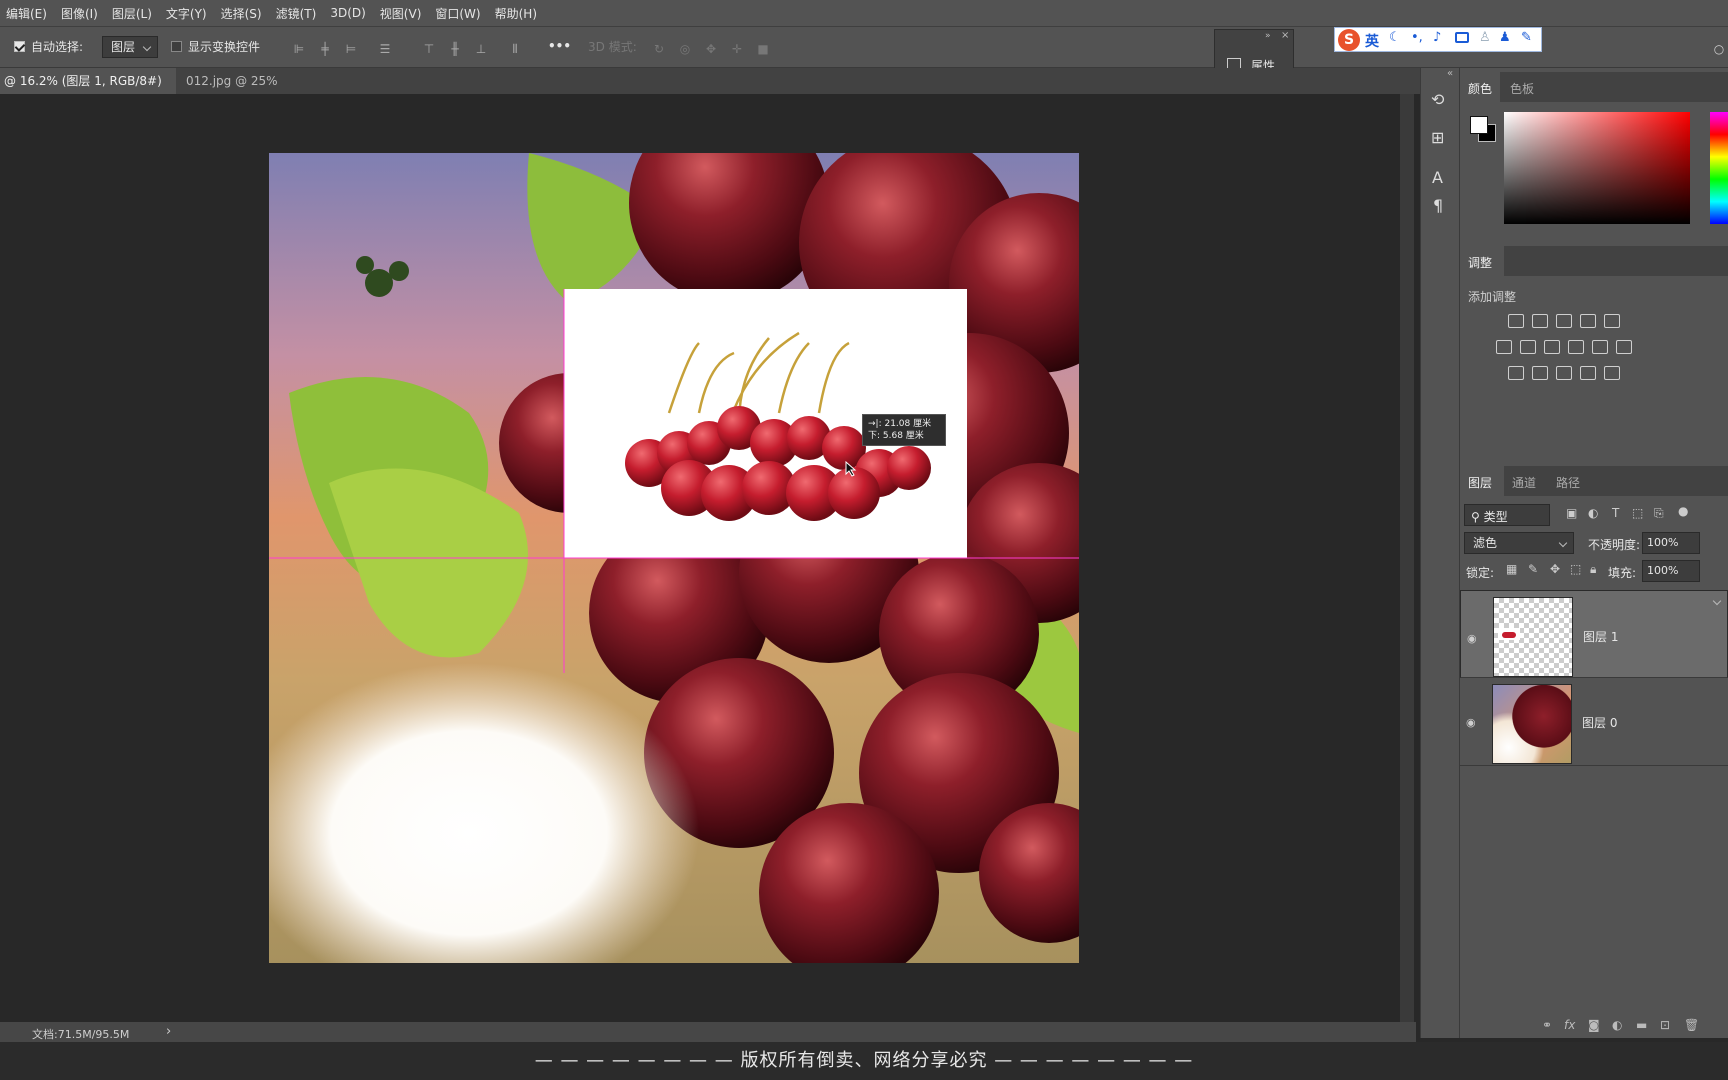  Describe the element at coordinates (1569, 1025) in the screenshot. I see `layer-style-icon: fx` at that location.